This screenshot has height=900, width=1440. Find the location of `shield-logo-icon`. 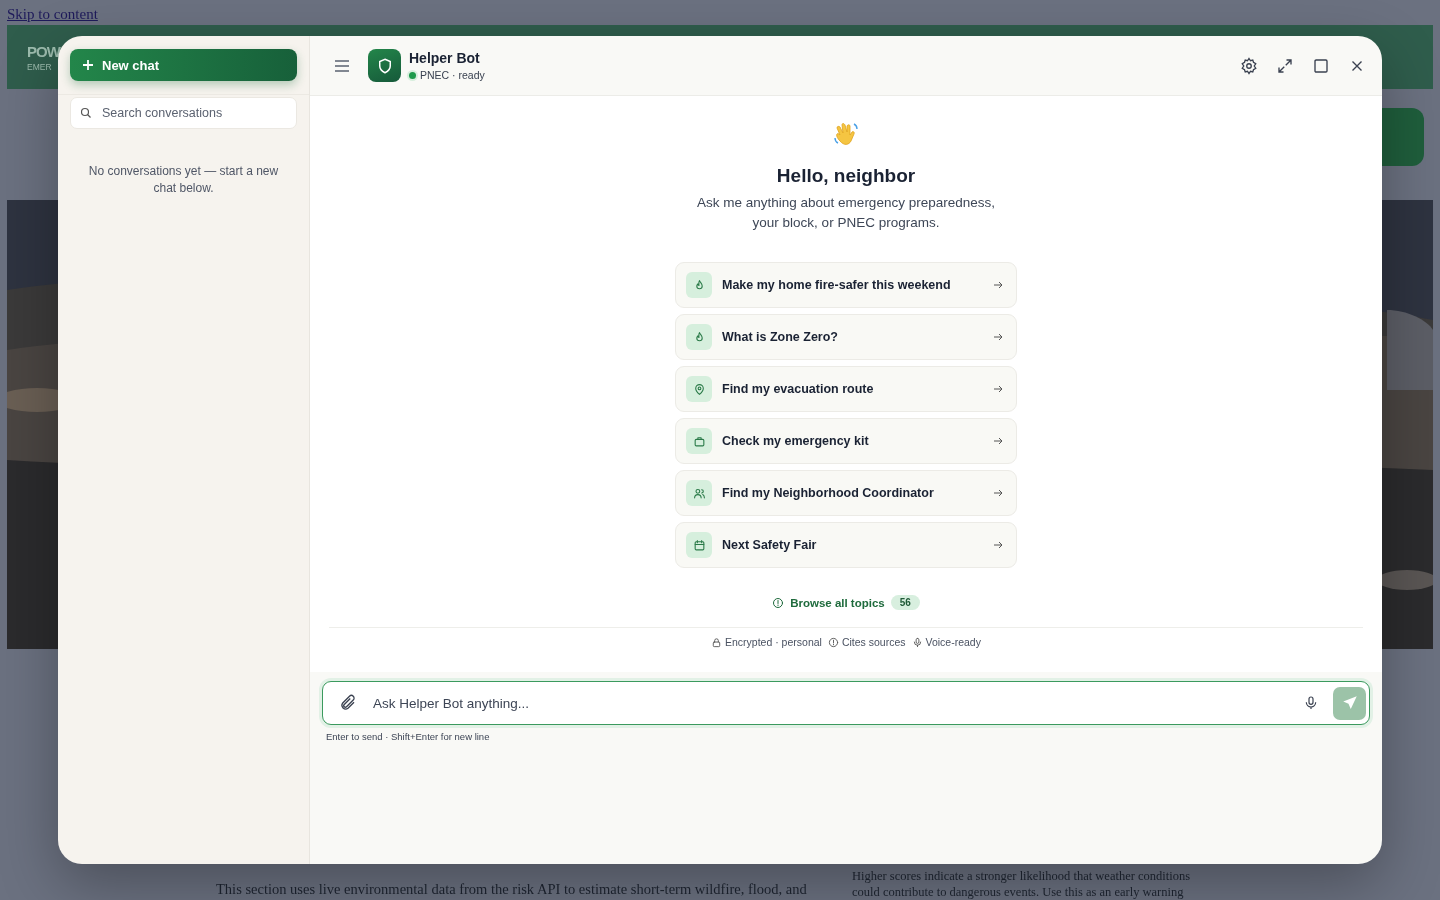

shield-logo-icon is located at coordinates (384, 65).